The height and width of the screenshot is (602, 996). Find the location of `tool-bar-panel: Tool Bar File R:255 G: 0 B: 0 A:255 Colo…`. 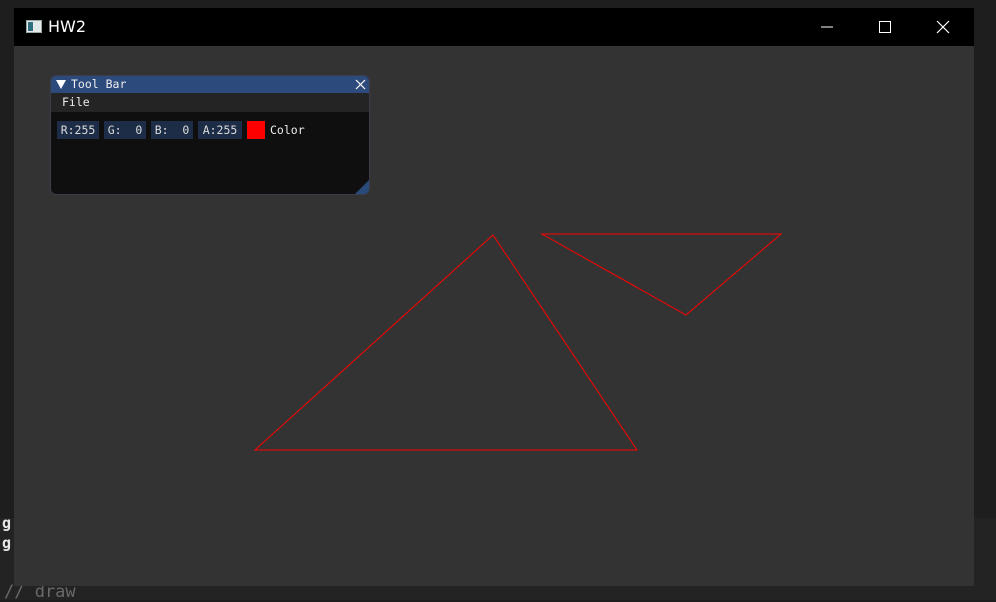

tool-bar-panel: Tool Bar File R:255 G: 0 B: 0 A:255 Colo… is located at coordinates (210, 135).